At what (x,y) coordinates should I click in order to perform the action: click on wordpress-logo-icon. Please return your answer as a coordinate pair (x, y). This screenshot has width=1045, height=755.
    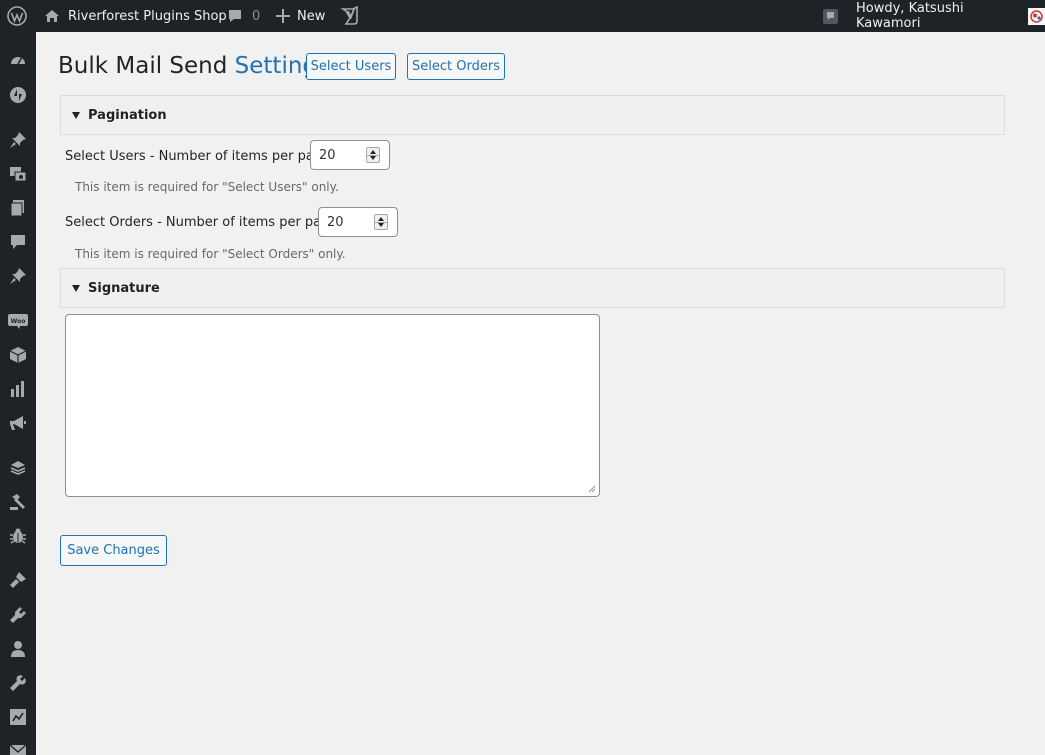
    Looking at the image, I should click on (17, 16).